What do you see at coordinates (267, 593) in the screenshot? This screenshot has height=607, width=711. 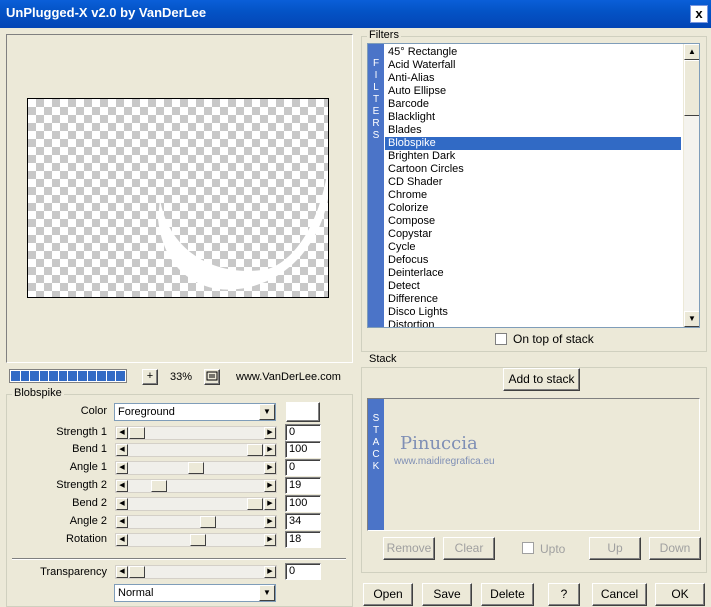 I see `chevron-down-icon: ▼` at bounding box center [267, 593].